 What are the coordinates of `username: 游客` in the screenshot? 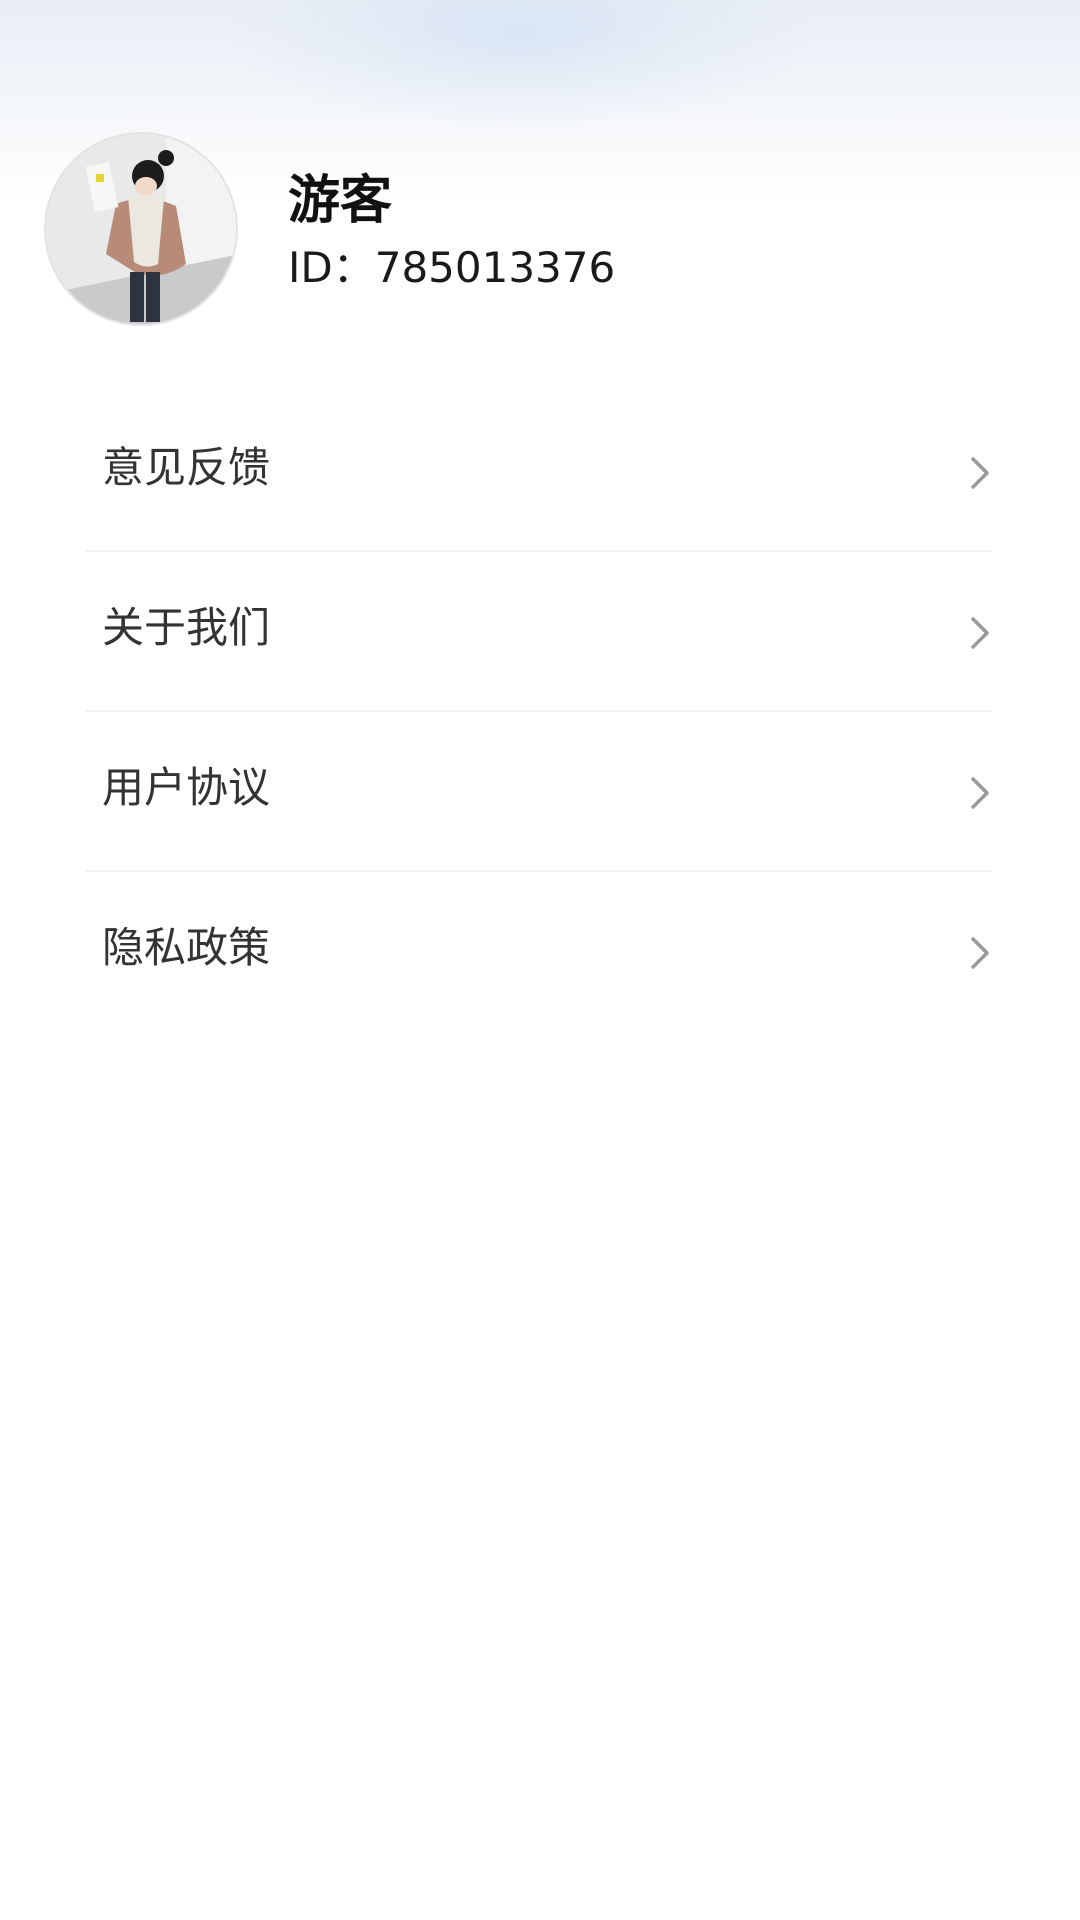 It's located at (340, 201).